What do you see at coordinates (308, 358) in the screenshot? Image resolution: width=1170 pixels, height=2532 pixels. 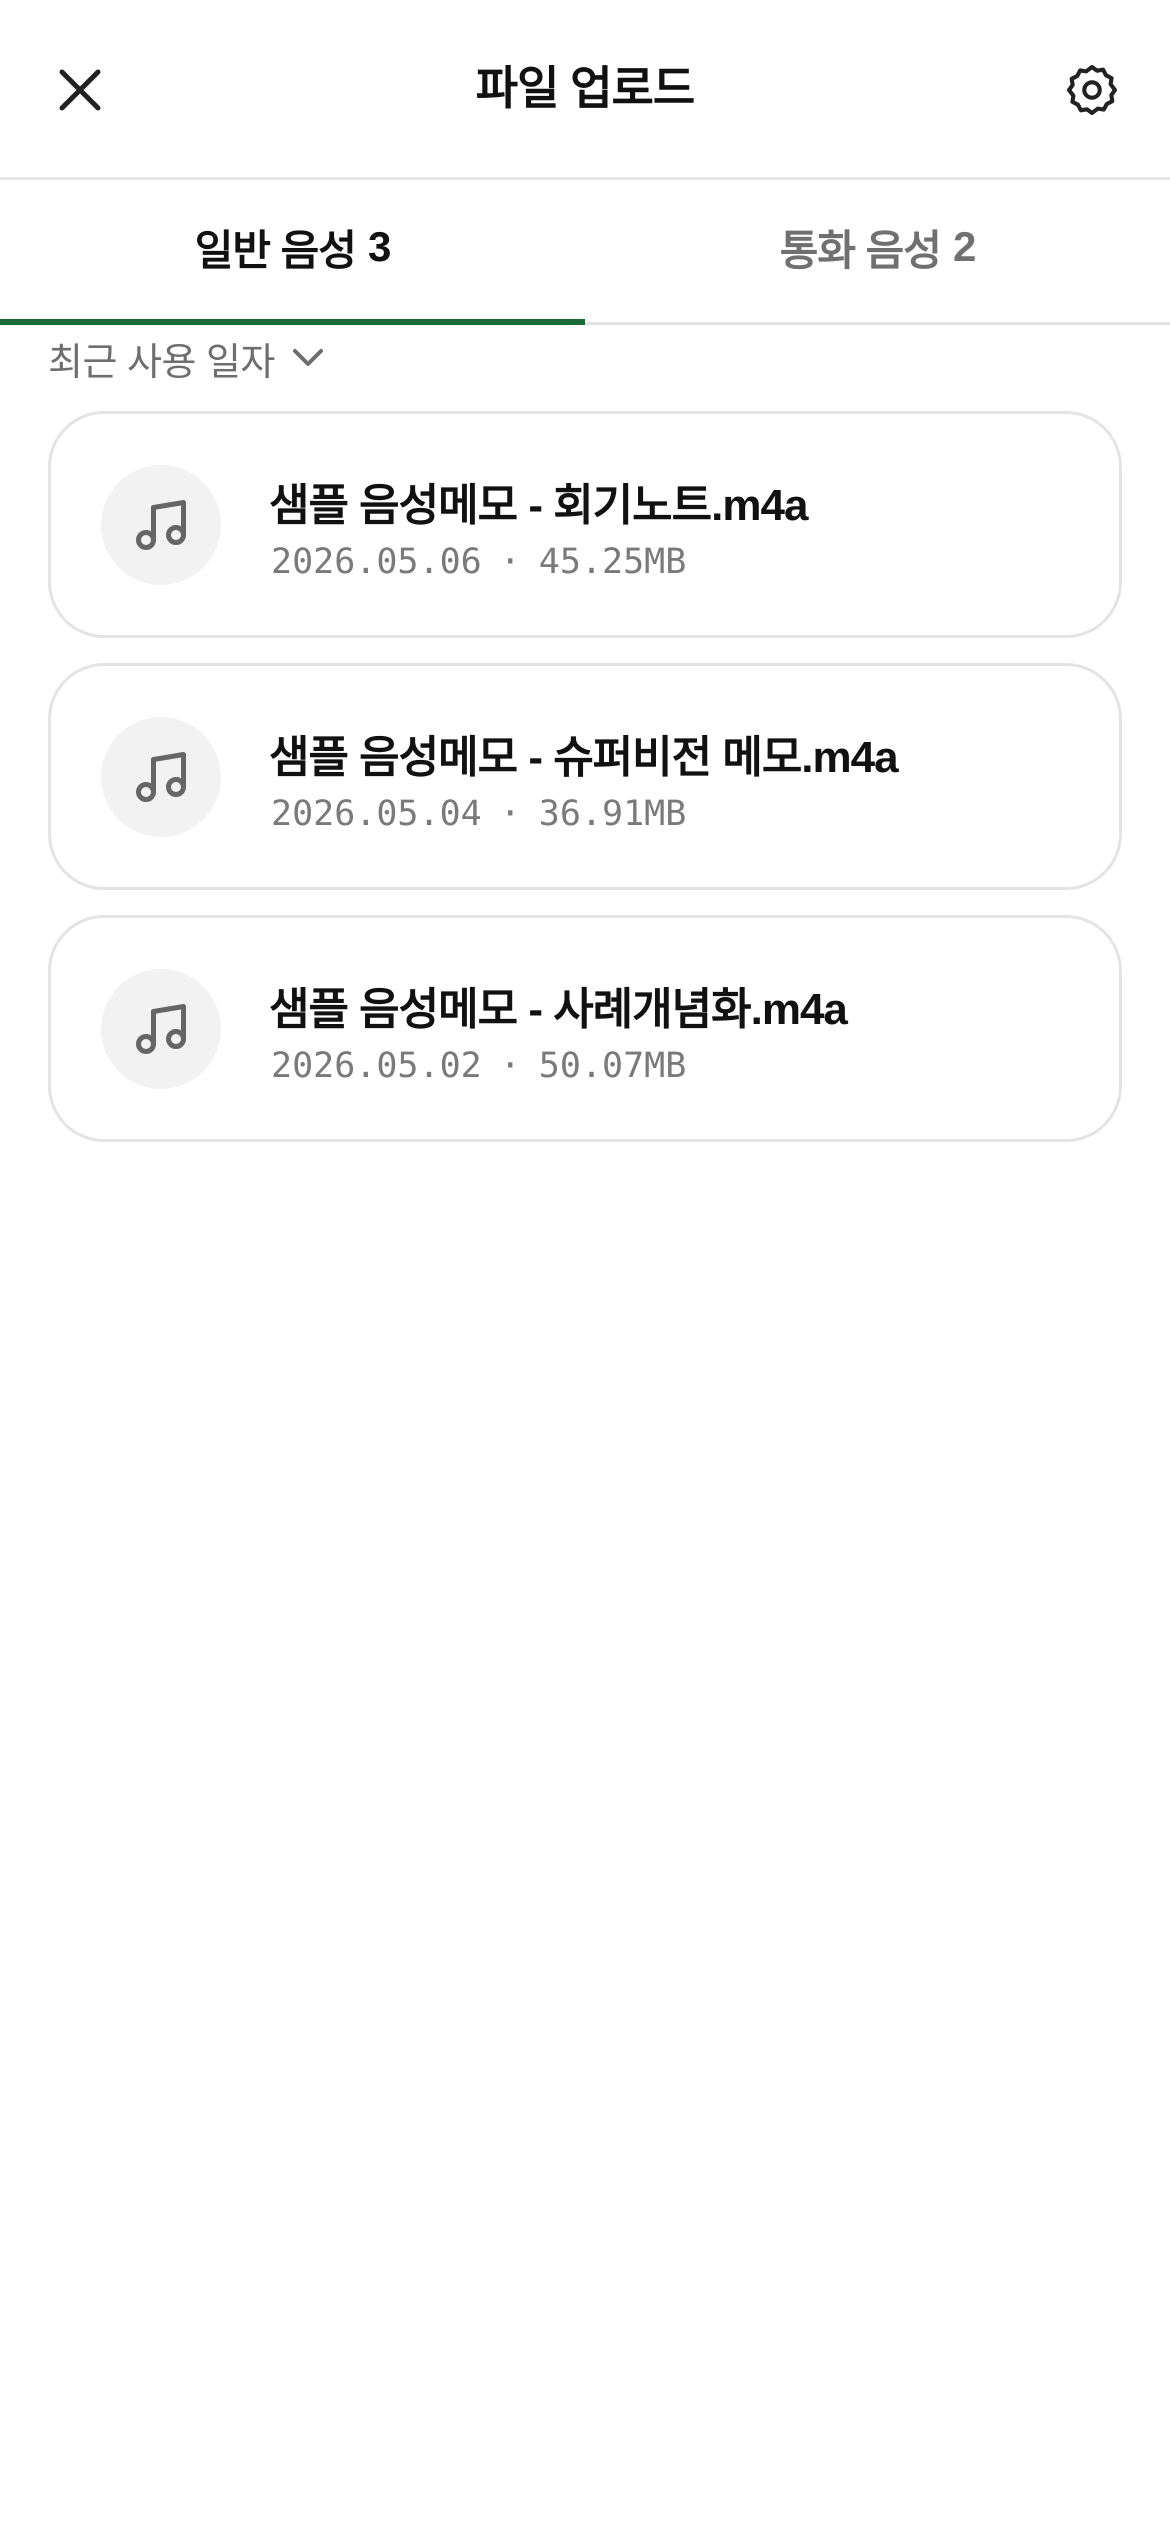 I see `chevron-down-icon` at bounding box center [308, 358].